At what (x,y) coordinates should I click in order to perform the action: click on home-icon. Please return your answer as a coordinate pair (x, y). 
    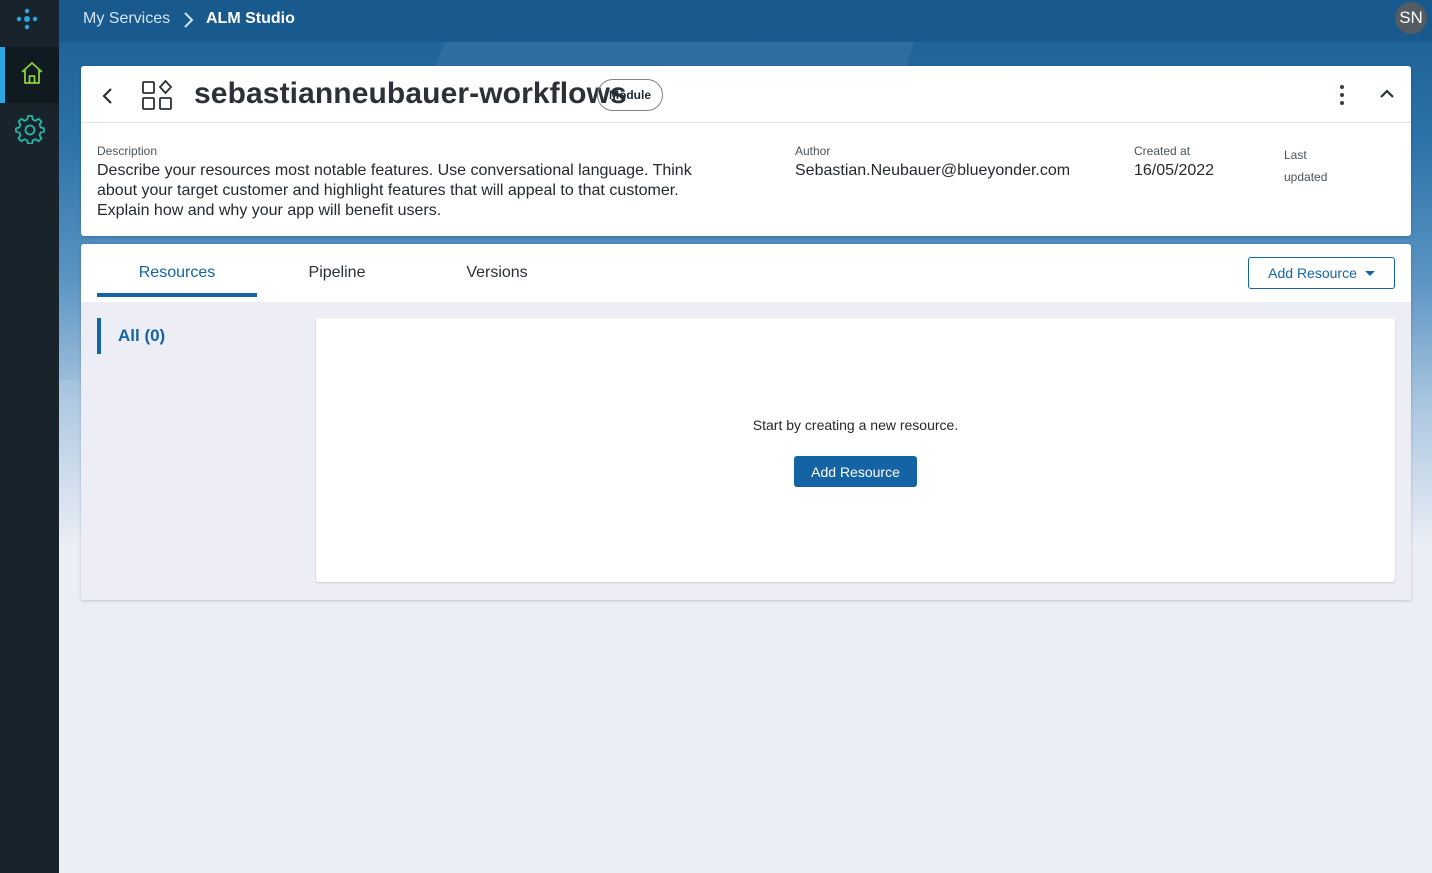
    Looking at the image, I should click on (32, 75).